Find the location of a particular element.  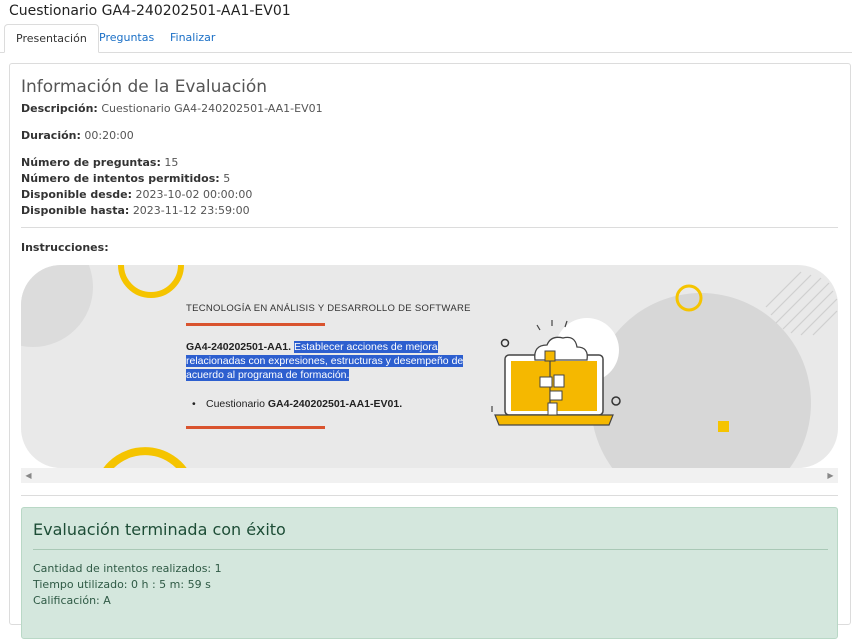

descripcion-value: Cuestionario GA4-240202501-AA1-EV01 is located at coordinates (212, 108).